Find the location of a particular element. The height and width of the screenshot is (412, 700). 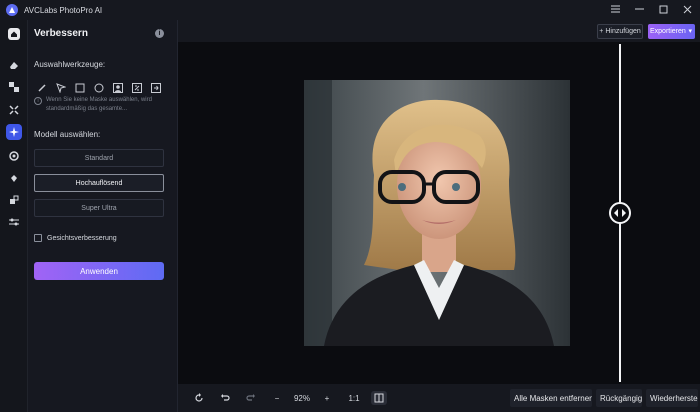

info-circle-icon: i is located at coordinates (38, 101).